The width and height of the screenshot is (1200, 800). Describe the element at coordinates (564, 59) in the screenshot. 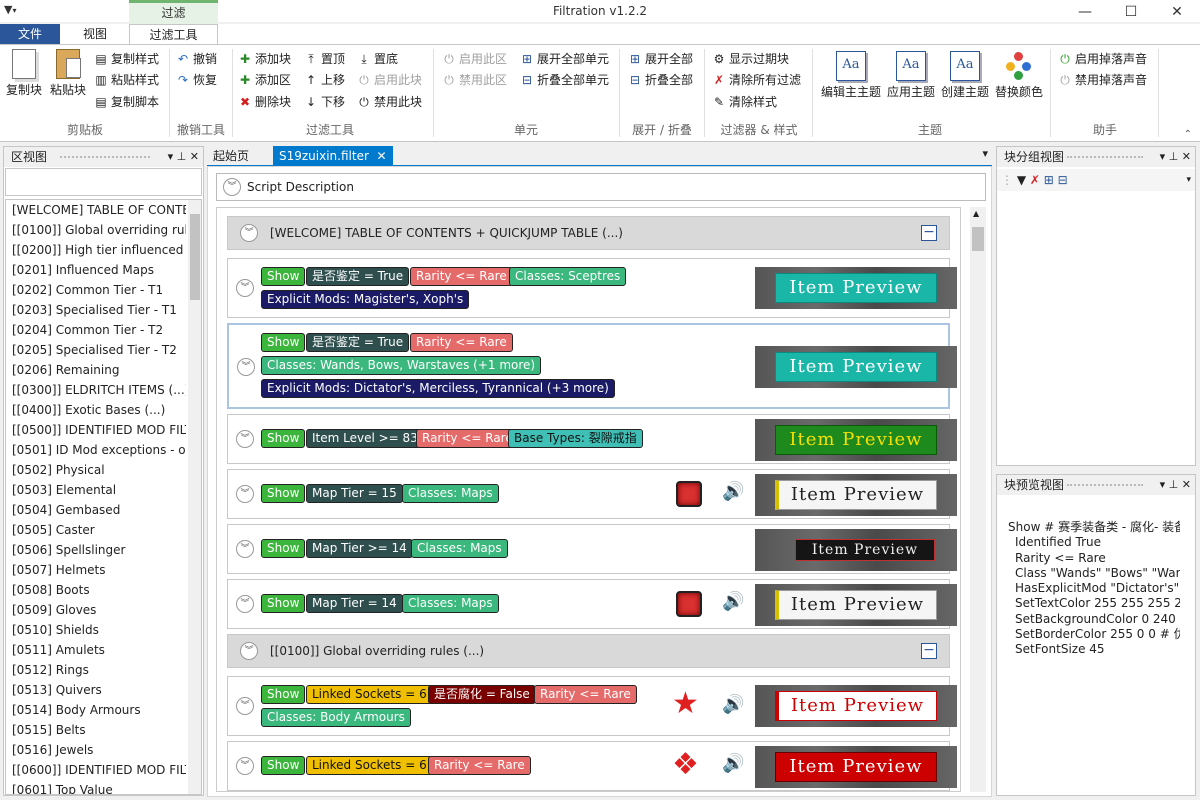

I see `expand-all-sections-button: ⊞ 展开全部单元` at that location.